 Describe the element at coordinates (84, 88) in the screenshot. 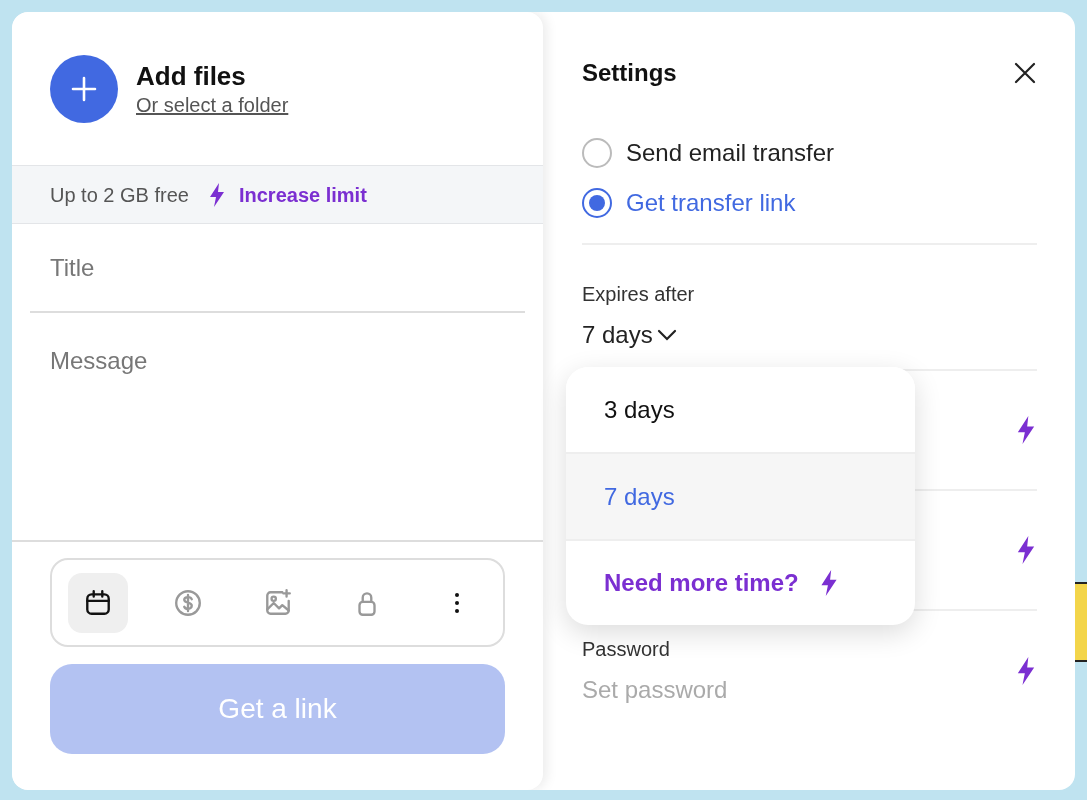

I see `plus-icon` at that location.